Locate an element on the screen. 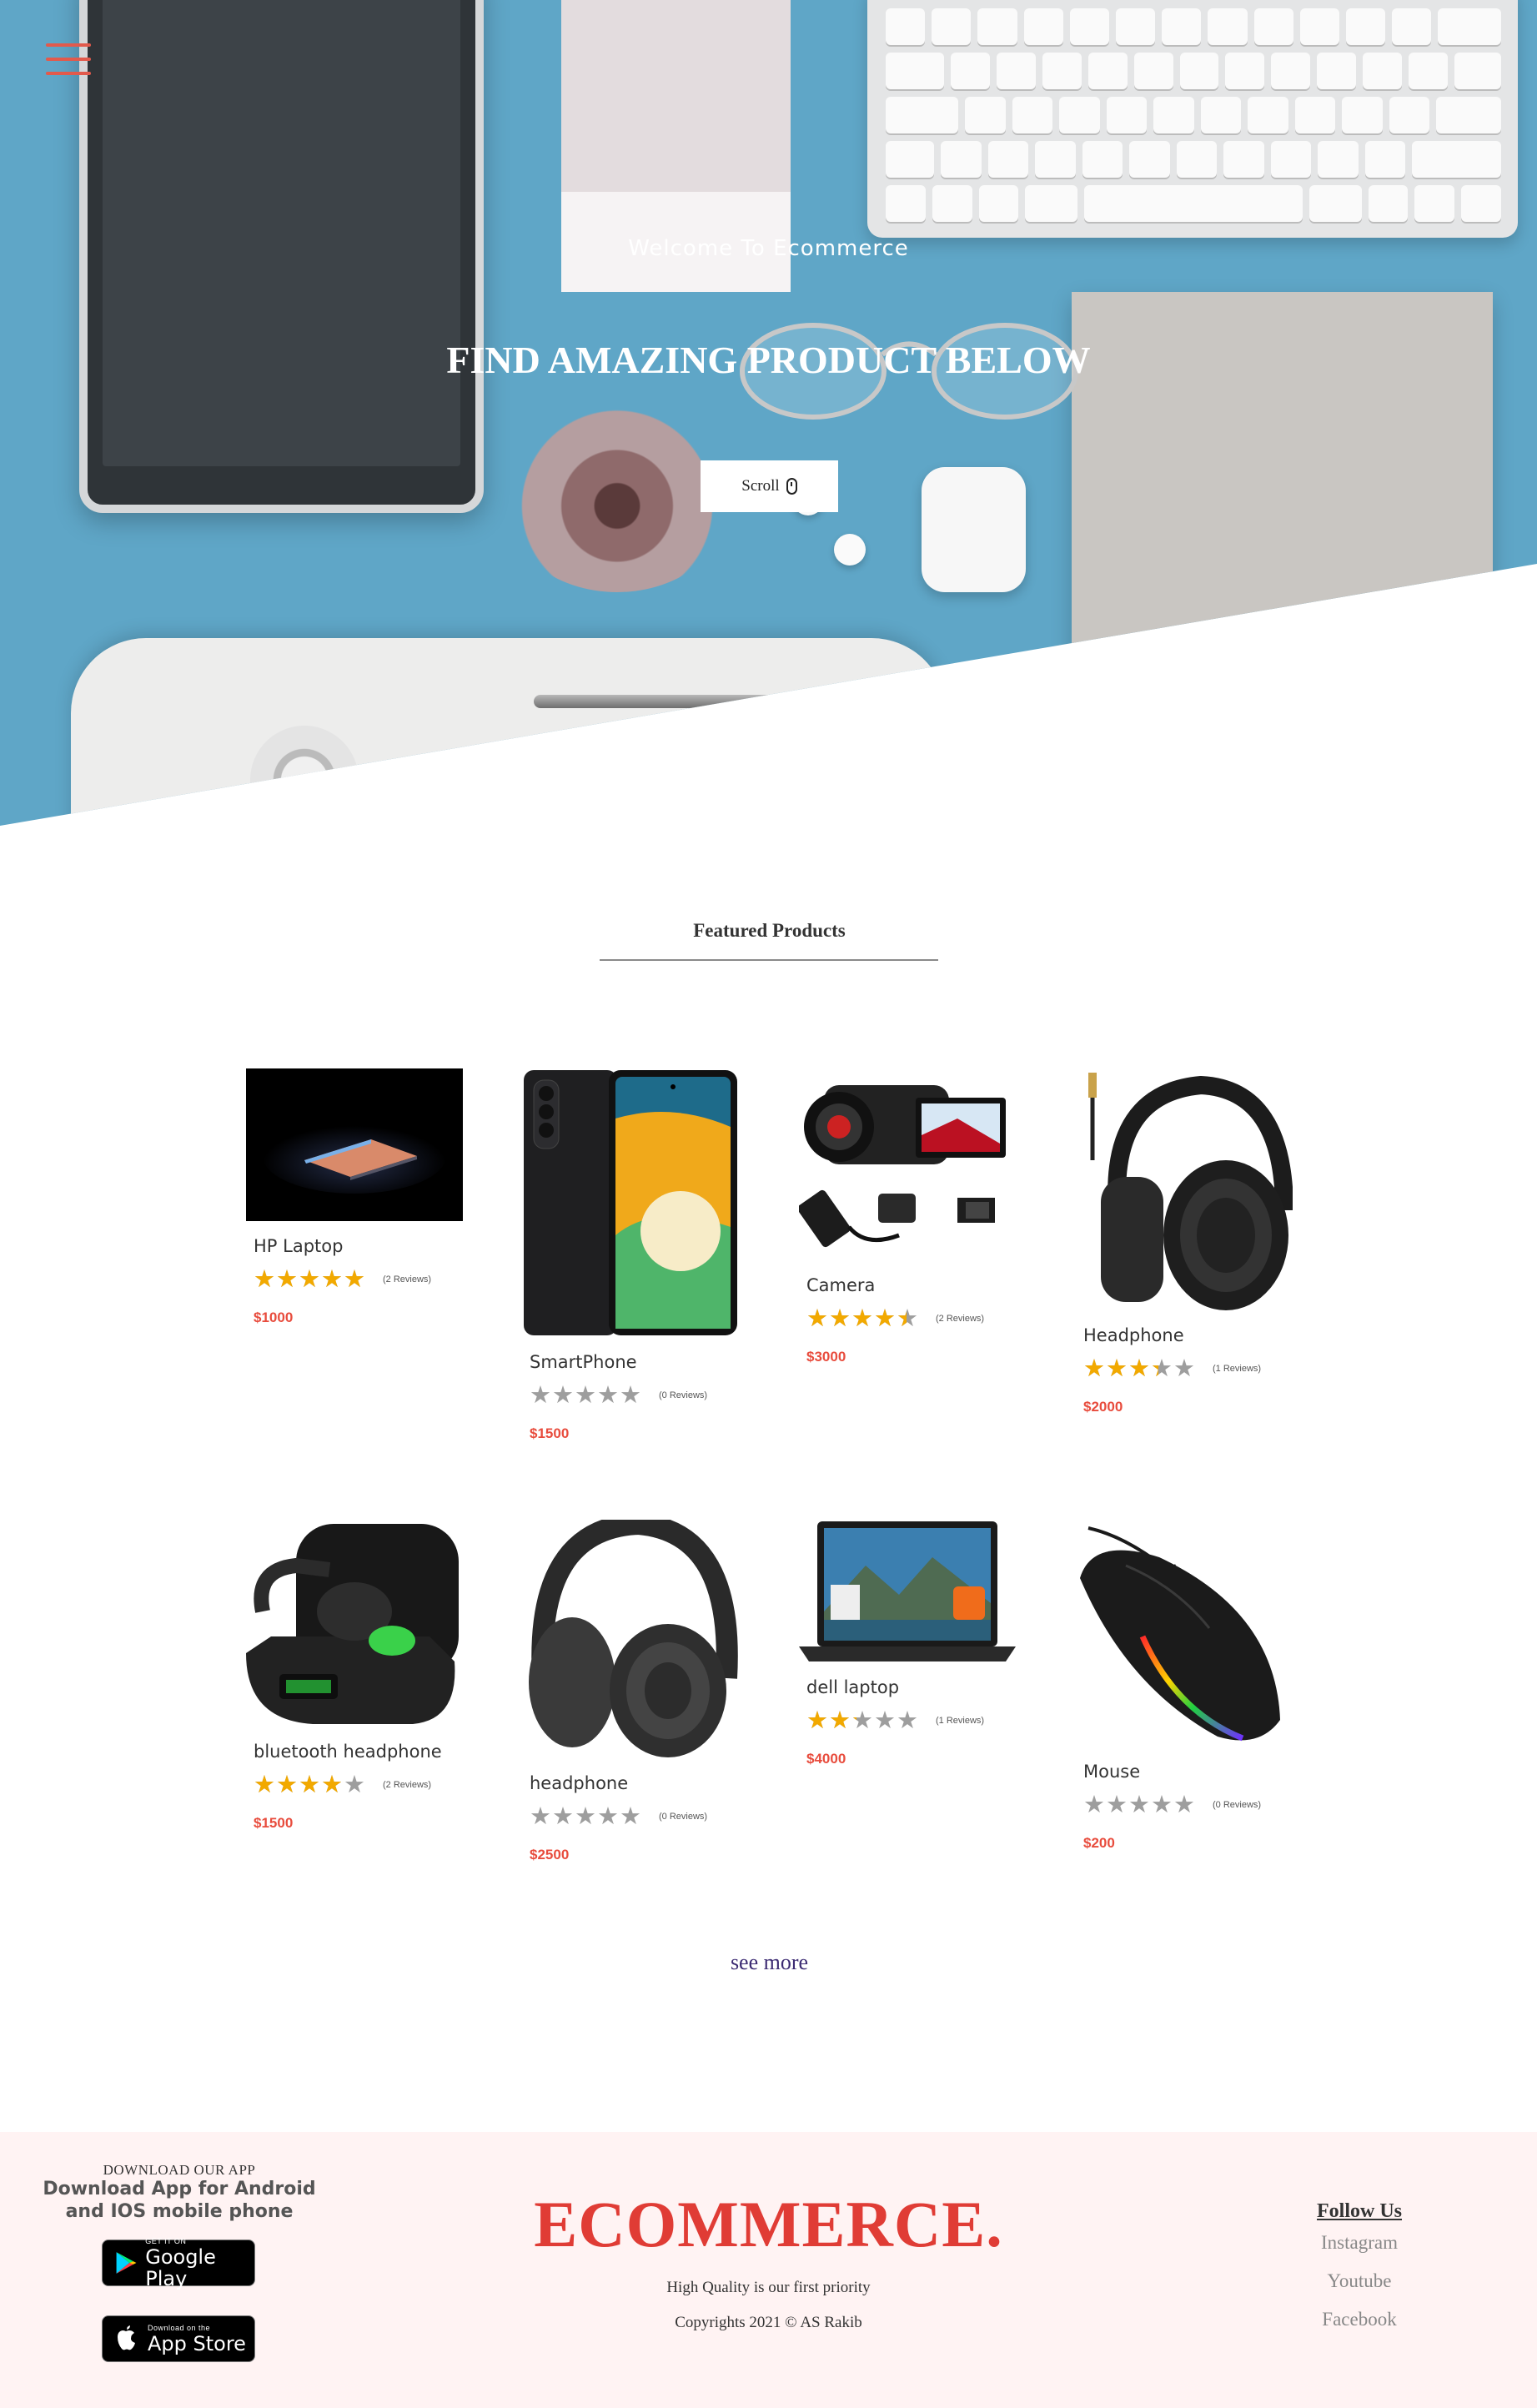 Image resolution: width=1537 pixels, height=2408 pixels. product-card: dell laptop ★★★★★★★★★★ (1 Reviews) $4000 is located at coordinates (907, 1643).